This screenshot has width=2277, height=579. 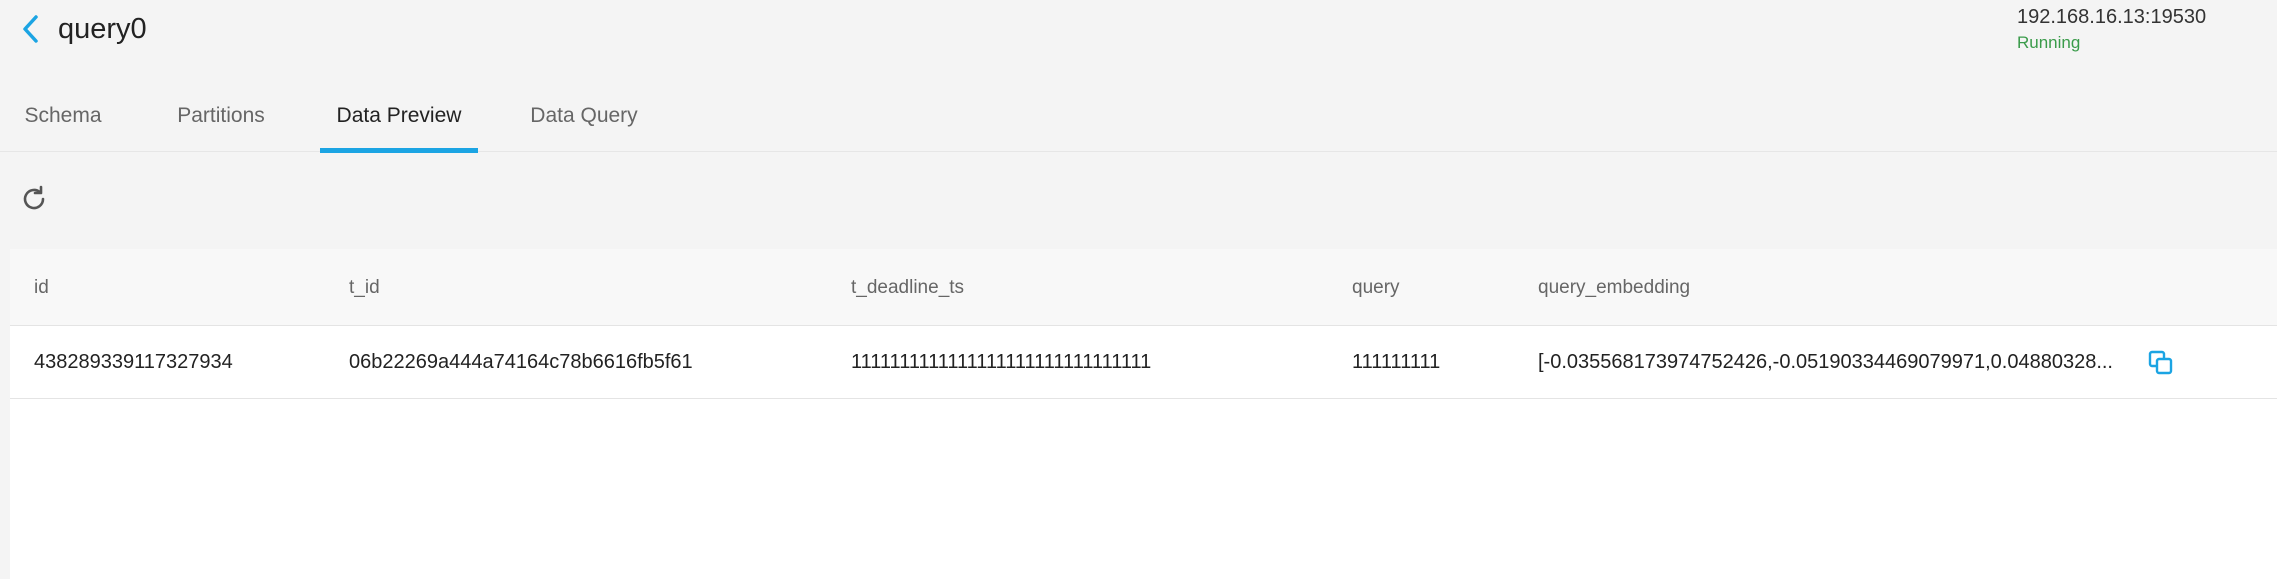 What do you see at coordinates (399, 122) in the screenshot?
I see `tab-data-preview: Data Preview` at bounding box center [399, 122].